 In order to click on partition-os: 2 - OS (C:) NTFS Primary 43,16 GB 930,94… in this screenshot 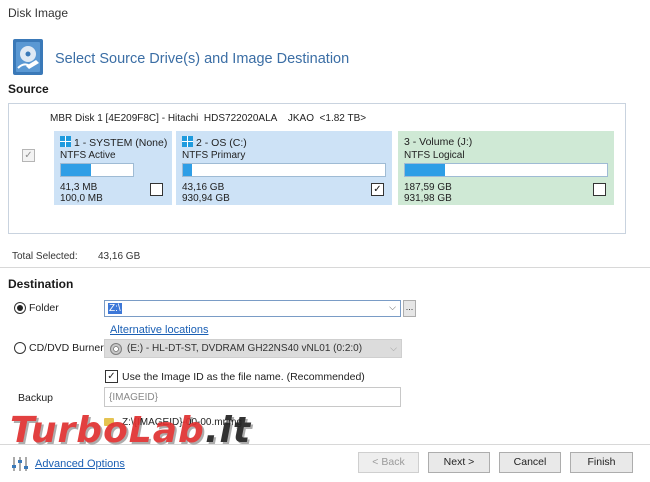, I will do `click(284, 168)`.